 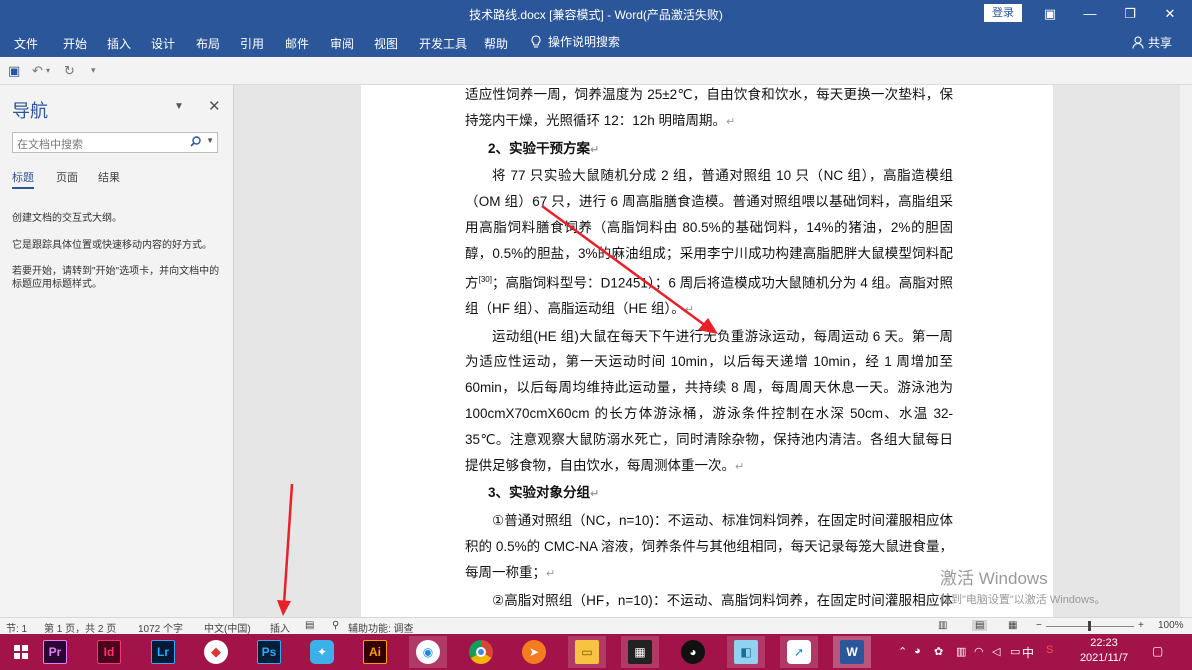 I want to click on zoom-out-icon: −, so click(x=1039, y=625).